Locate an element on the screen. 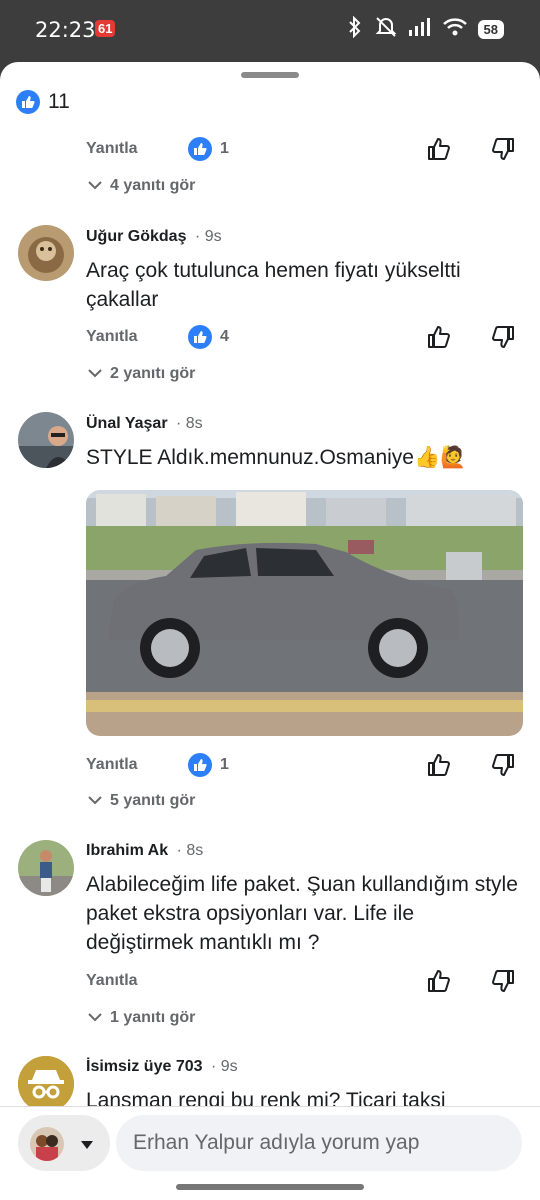  comment-actions: Yanıtla is located at coordinates (306, 981).